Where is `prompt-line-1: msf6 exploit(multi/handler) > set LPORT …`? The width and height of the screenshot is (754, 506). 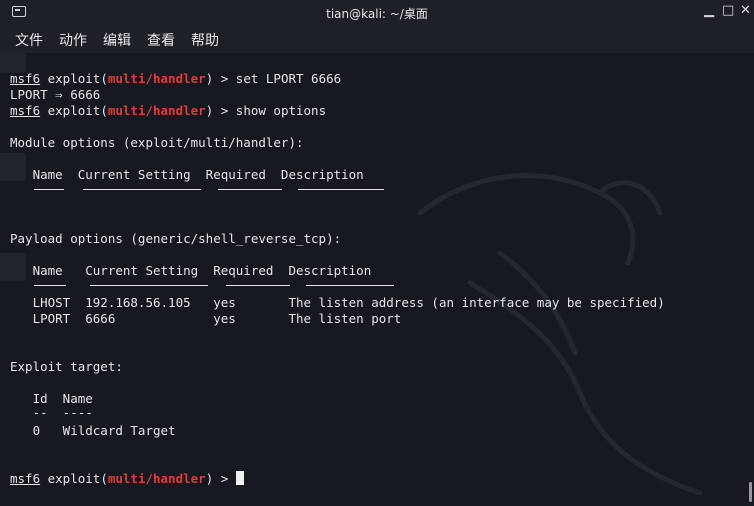 prompt-line-1: msf6 exploit(multi/handler) > set LPORT … is located at coordinates (176, 78).